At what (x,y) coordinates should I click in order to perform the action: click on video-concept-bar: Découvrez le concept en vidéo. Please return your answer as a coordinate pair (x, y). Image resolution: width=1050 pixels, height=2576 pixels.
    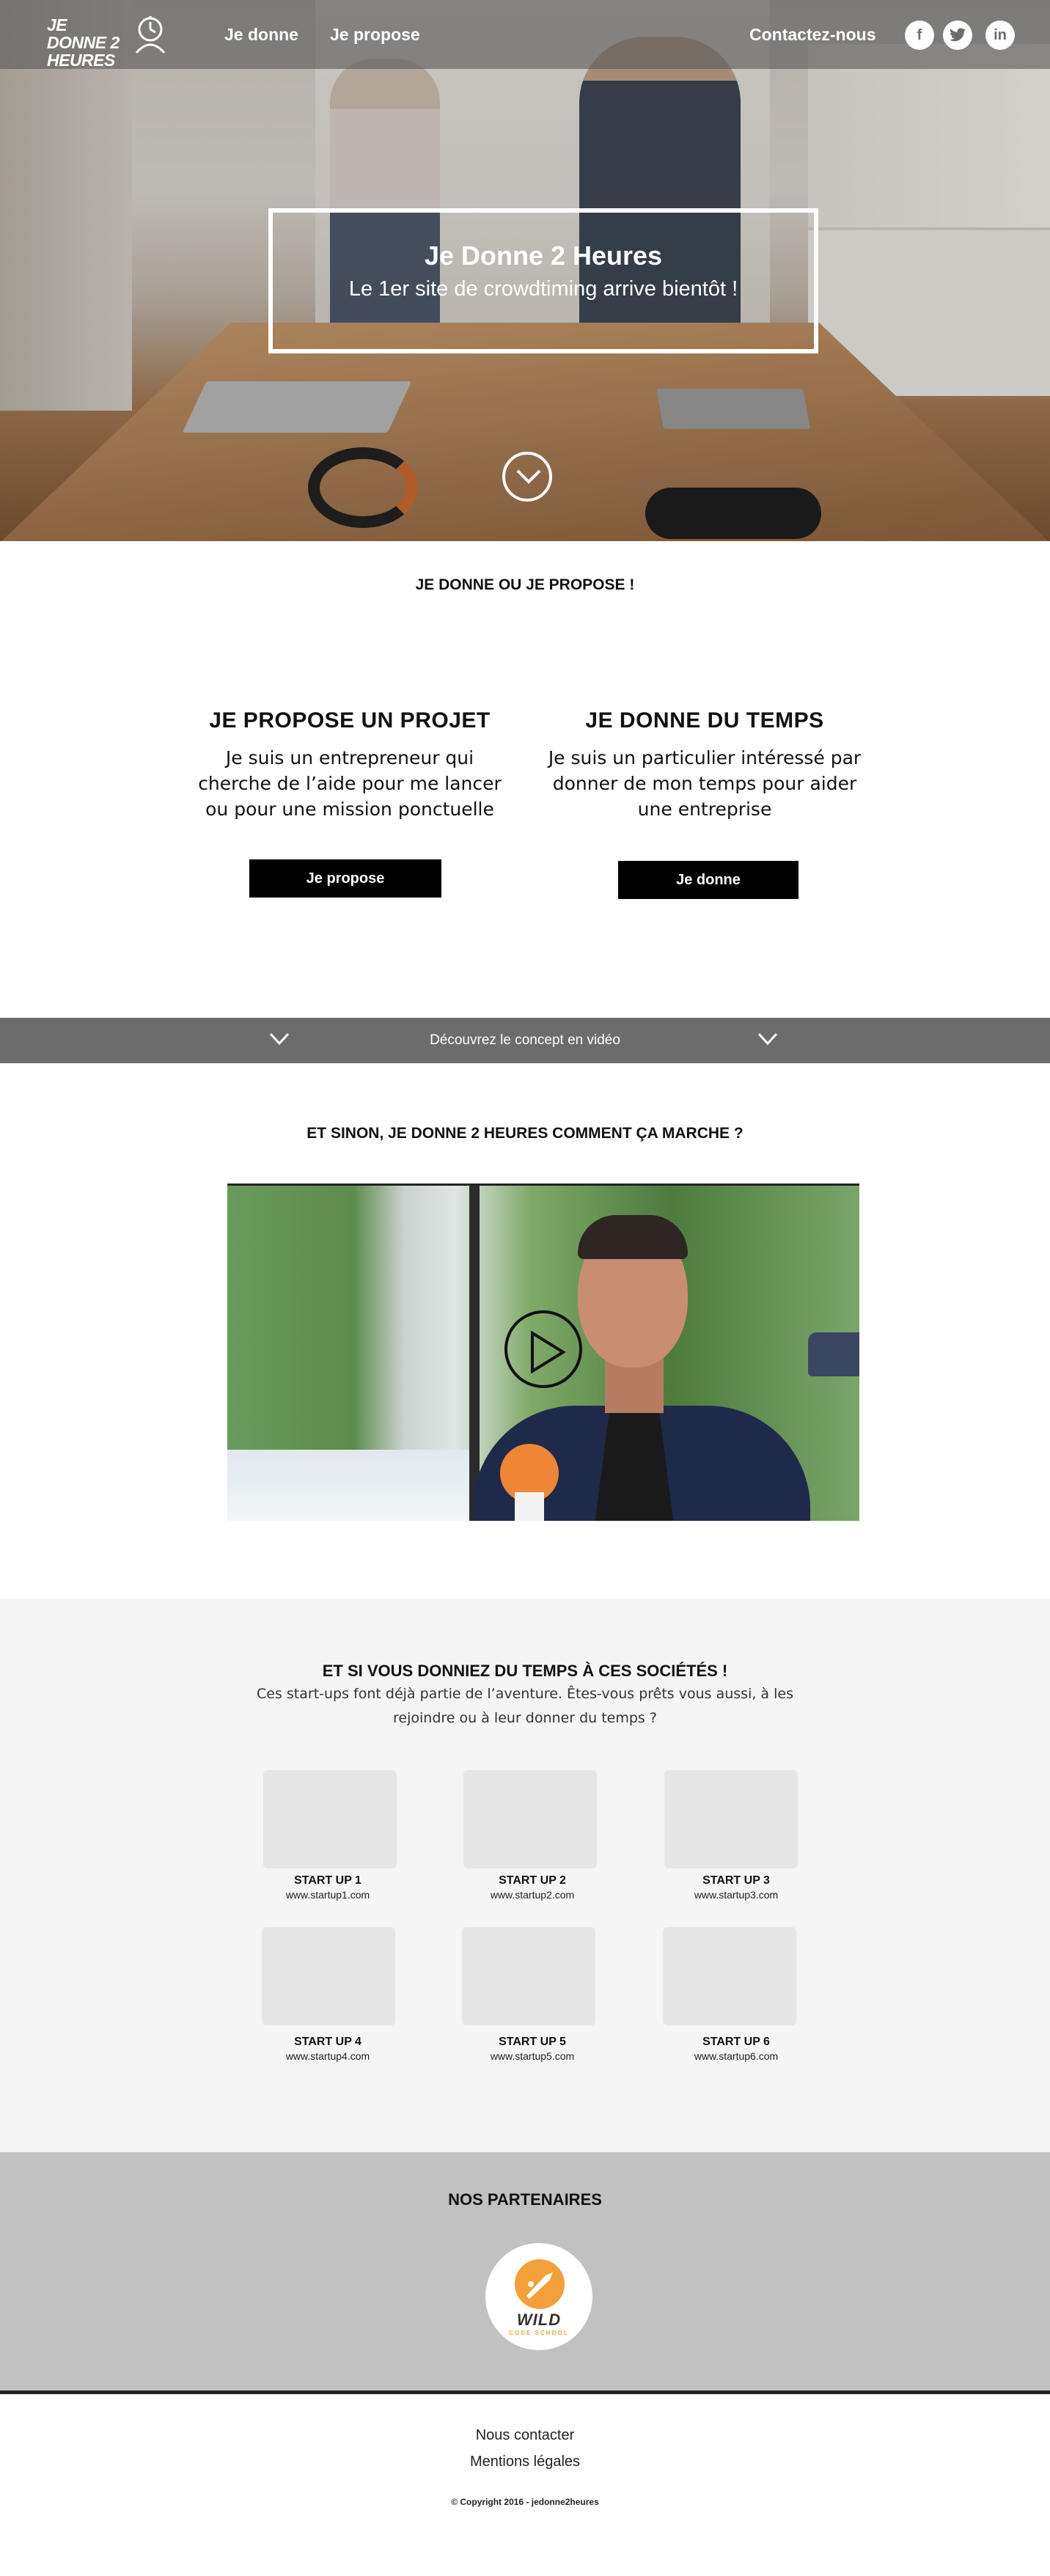
    Looking at the image, I should click on (525, 1041).